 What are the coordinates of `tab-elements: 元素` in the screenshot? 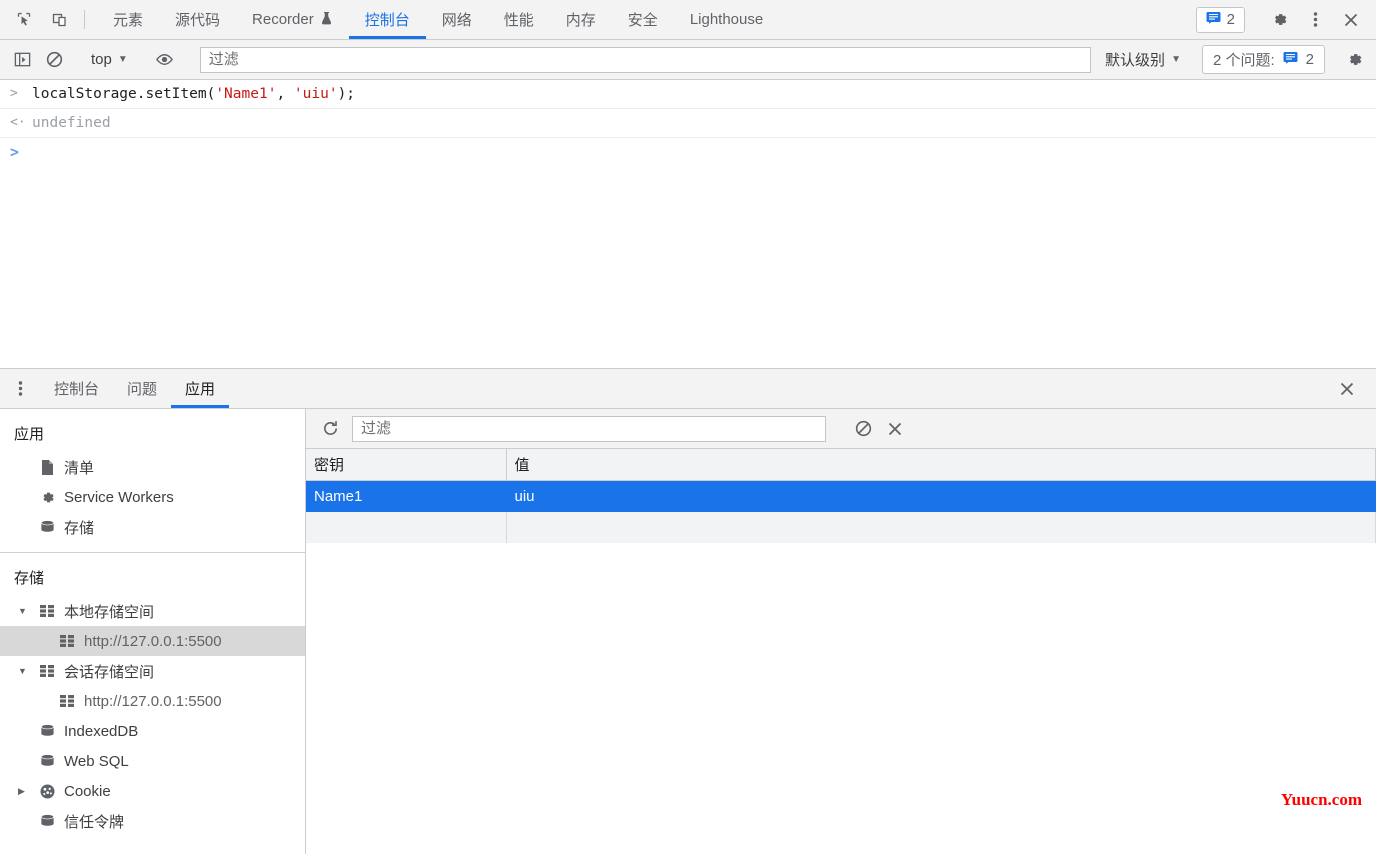 It's located at (128, 19).